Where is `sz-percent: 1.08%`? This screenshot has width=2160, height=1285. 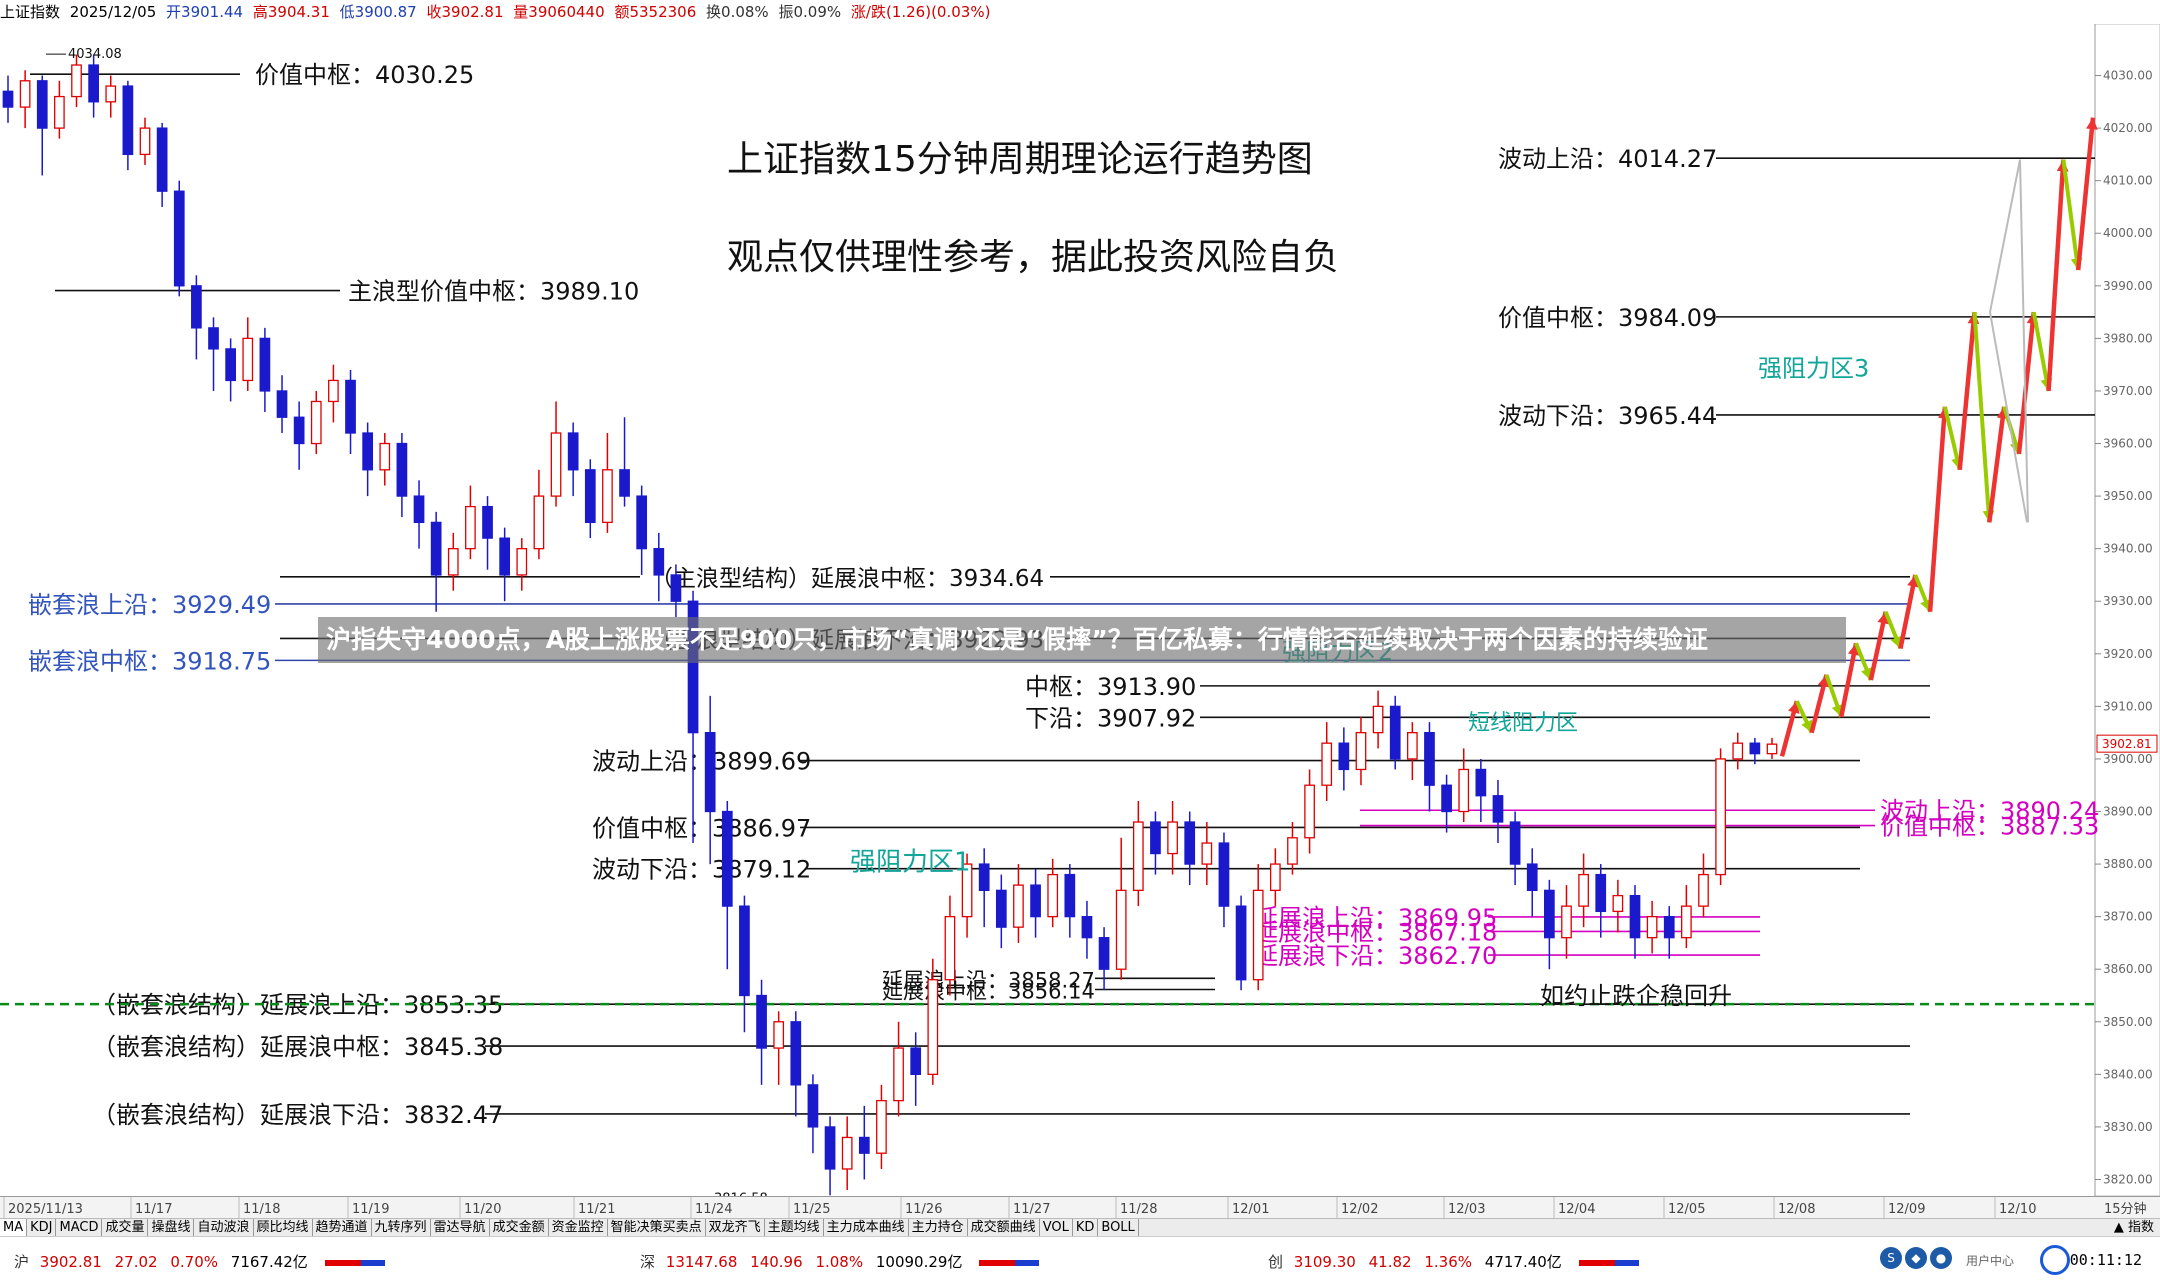
sz-percent: 1.08% is located at coordinates (839, 1262).